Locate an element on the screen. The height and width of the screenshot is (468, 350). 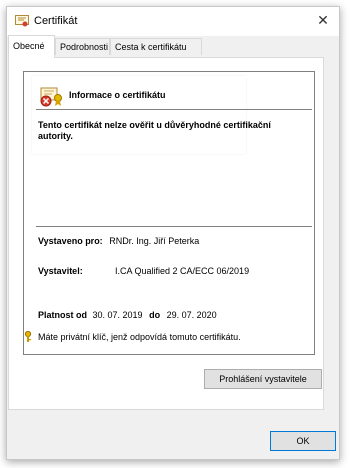
issuer-statement-button: Prohlášení vystavitele is located at coordinates (263, 379).